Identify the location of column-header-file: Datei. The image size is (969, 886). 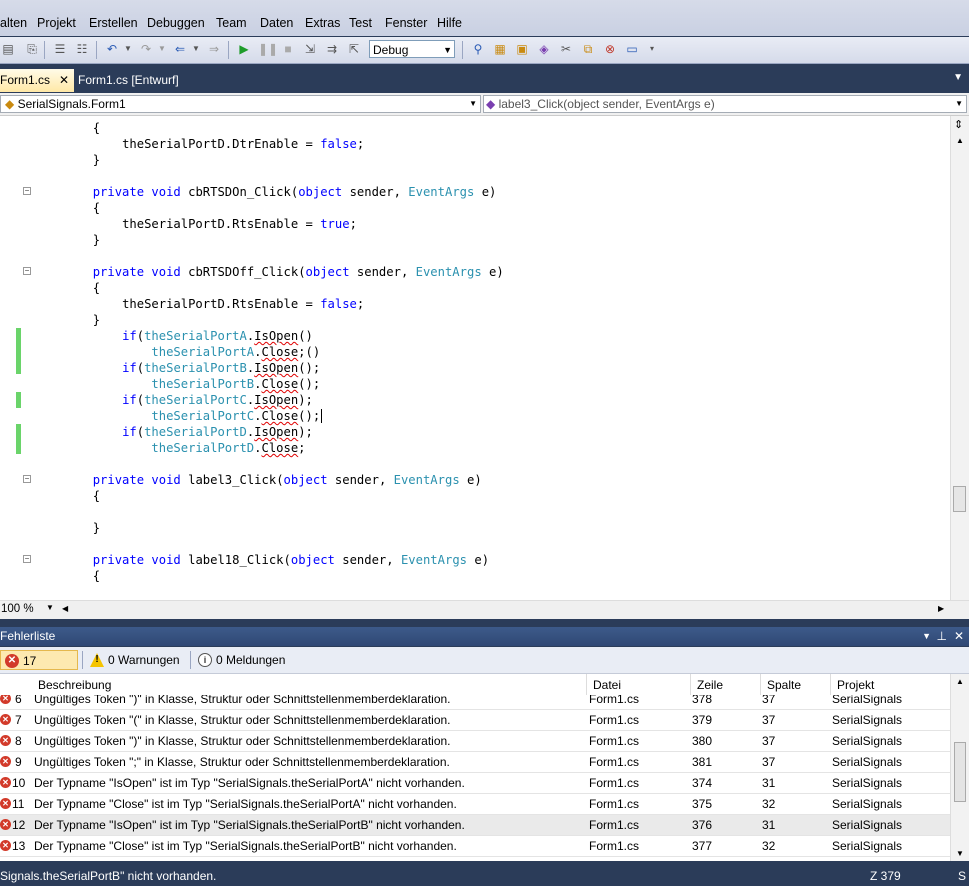
(607, 685).